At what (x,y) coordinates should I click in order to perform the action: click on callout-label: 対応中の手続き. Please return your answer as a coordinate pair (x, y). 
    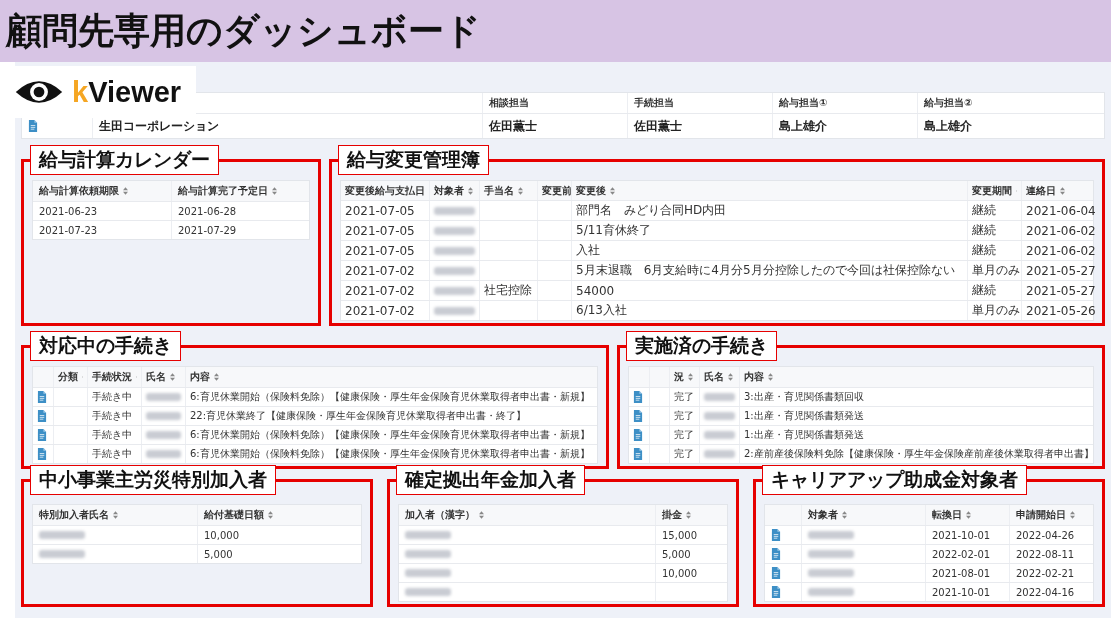
    Looking at the image, I should click on (105, 346).